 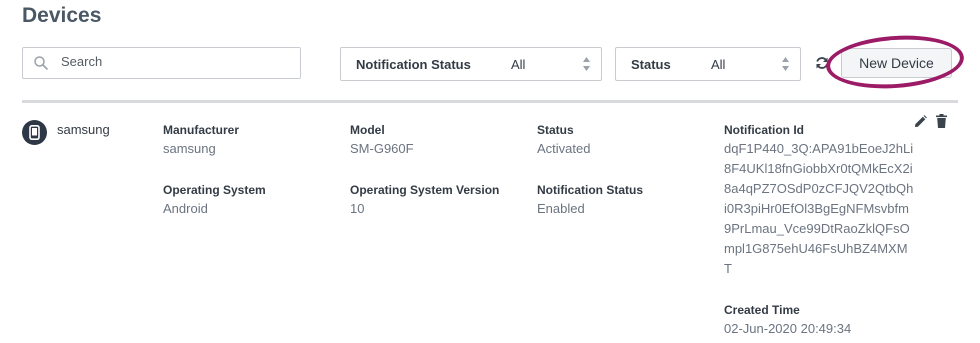 What do you see at coordinates (367, 130) in the screenshot?
I see `model-label: Model` at bounding box center [367, 130].